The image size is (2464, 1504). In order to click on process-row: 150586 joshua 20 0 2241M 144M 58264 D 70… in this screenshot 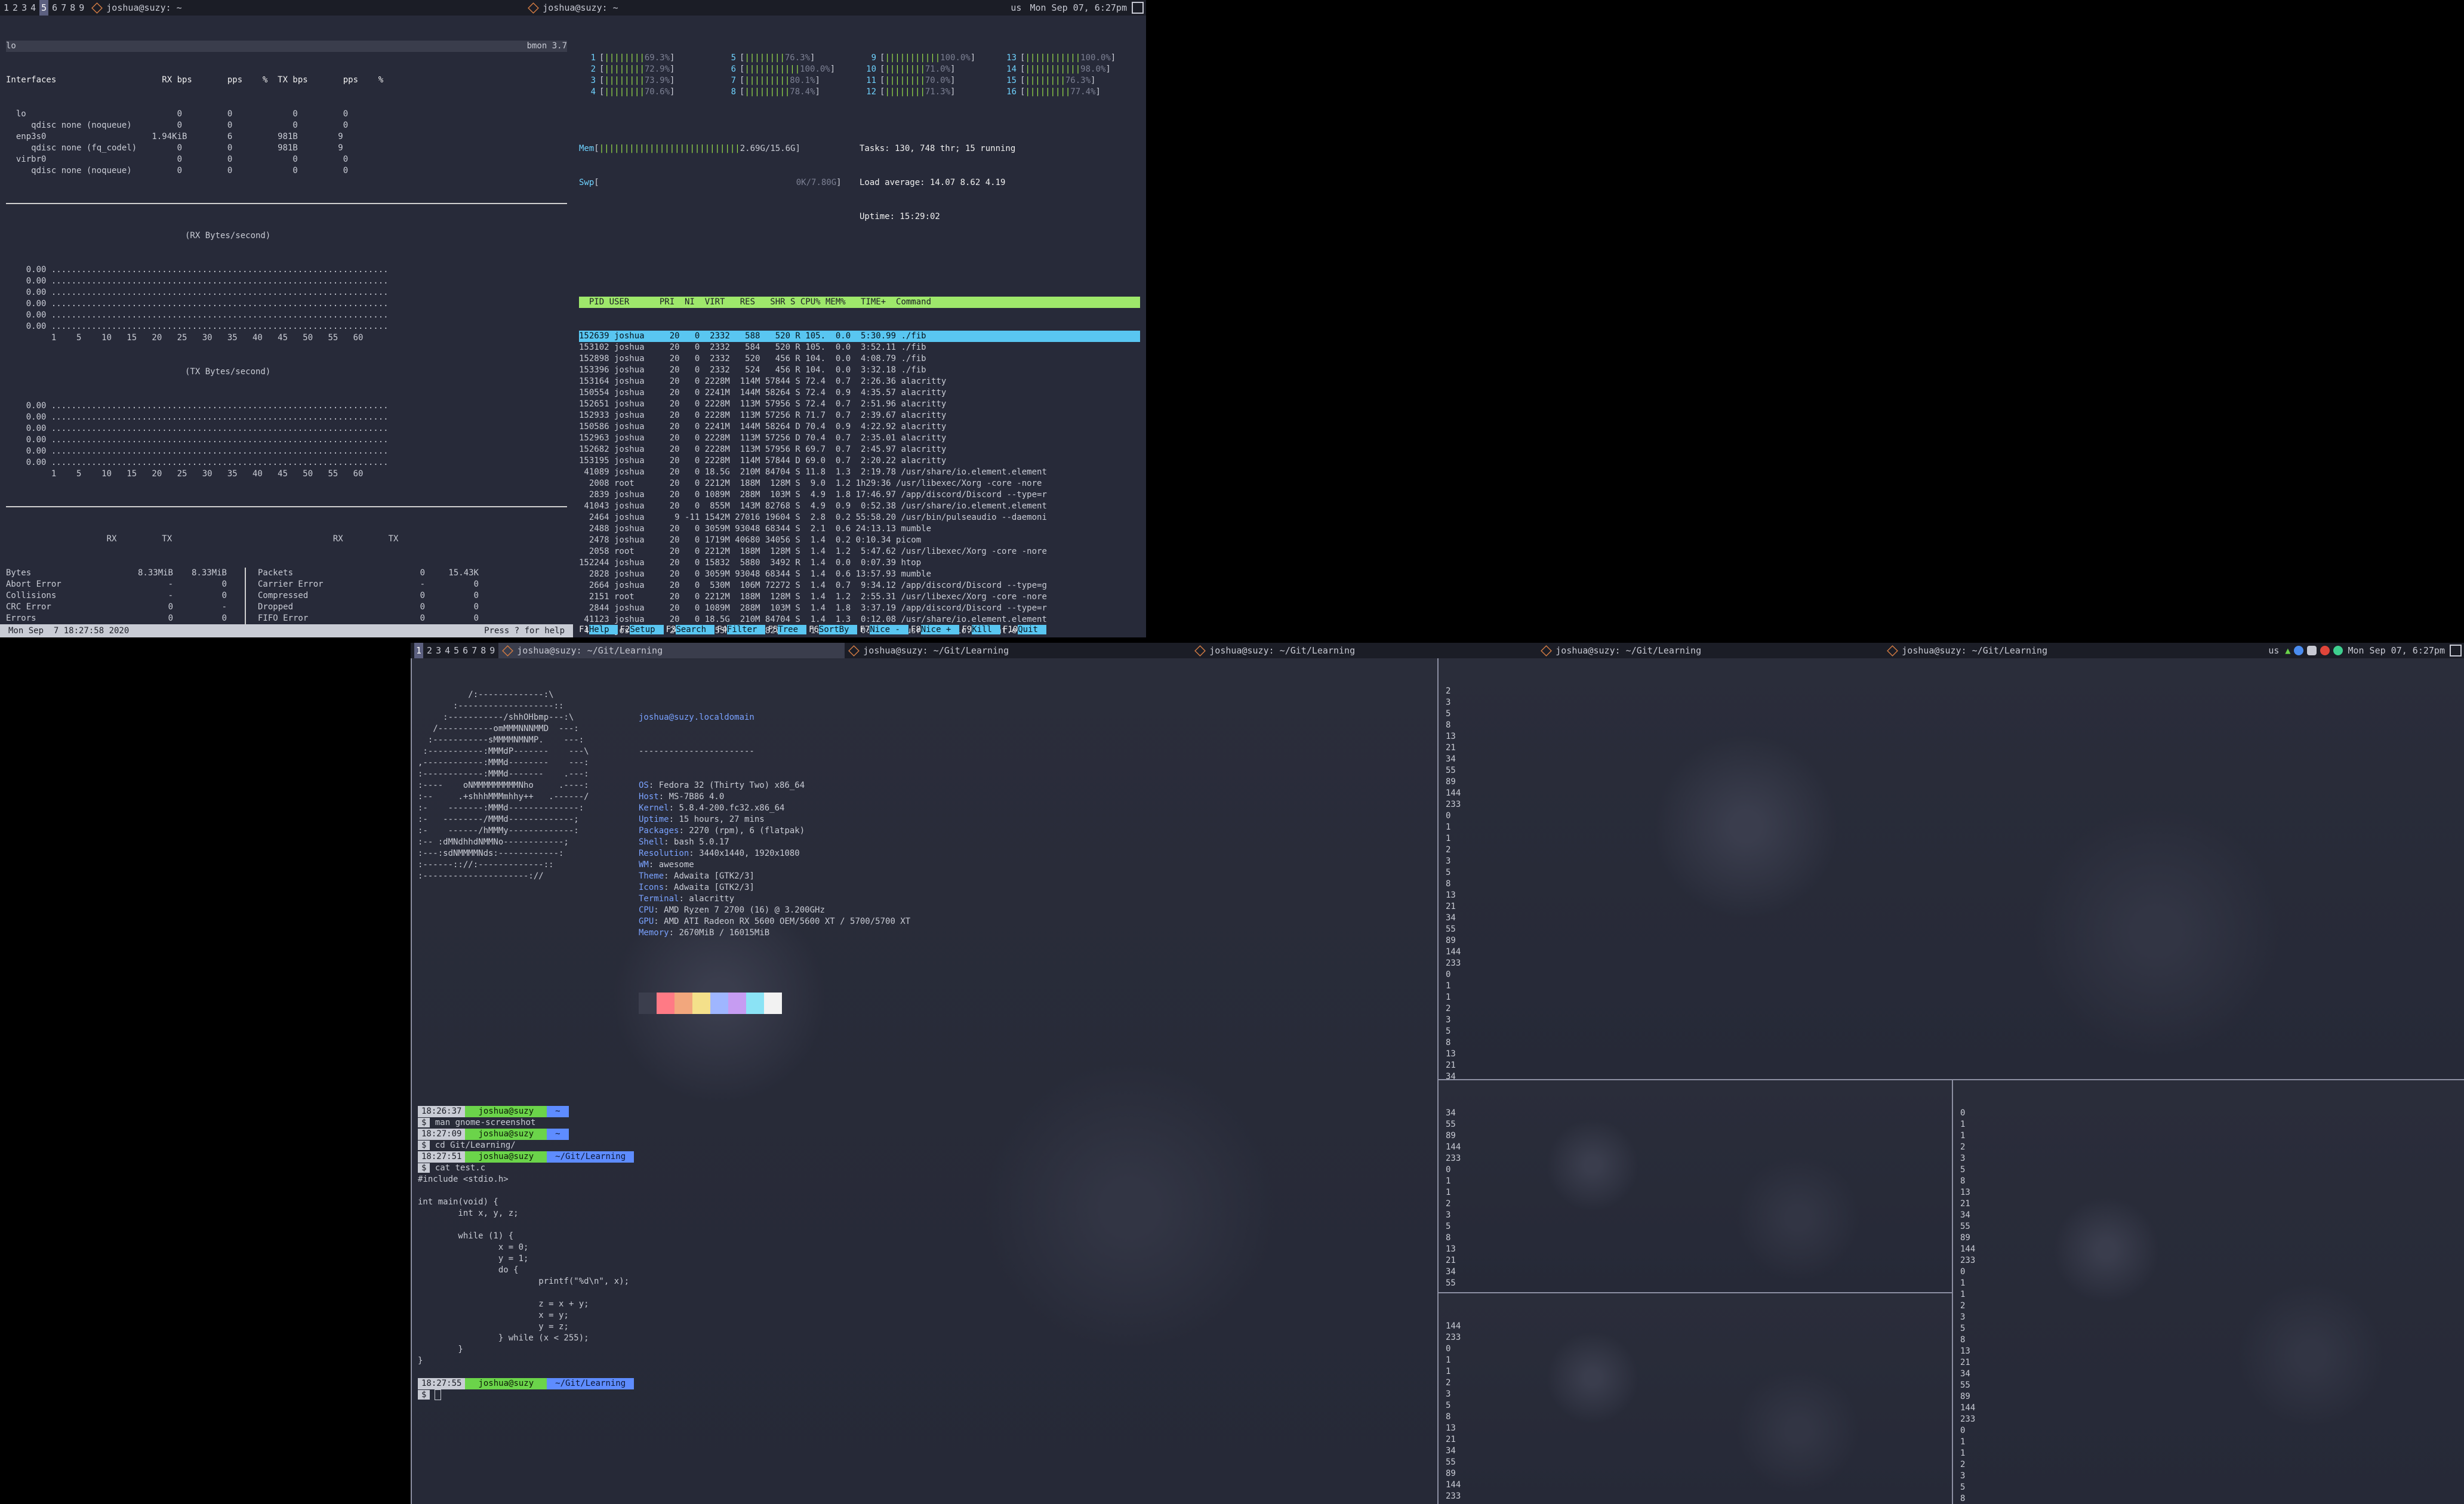, I will do `click(859, 427)`.